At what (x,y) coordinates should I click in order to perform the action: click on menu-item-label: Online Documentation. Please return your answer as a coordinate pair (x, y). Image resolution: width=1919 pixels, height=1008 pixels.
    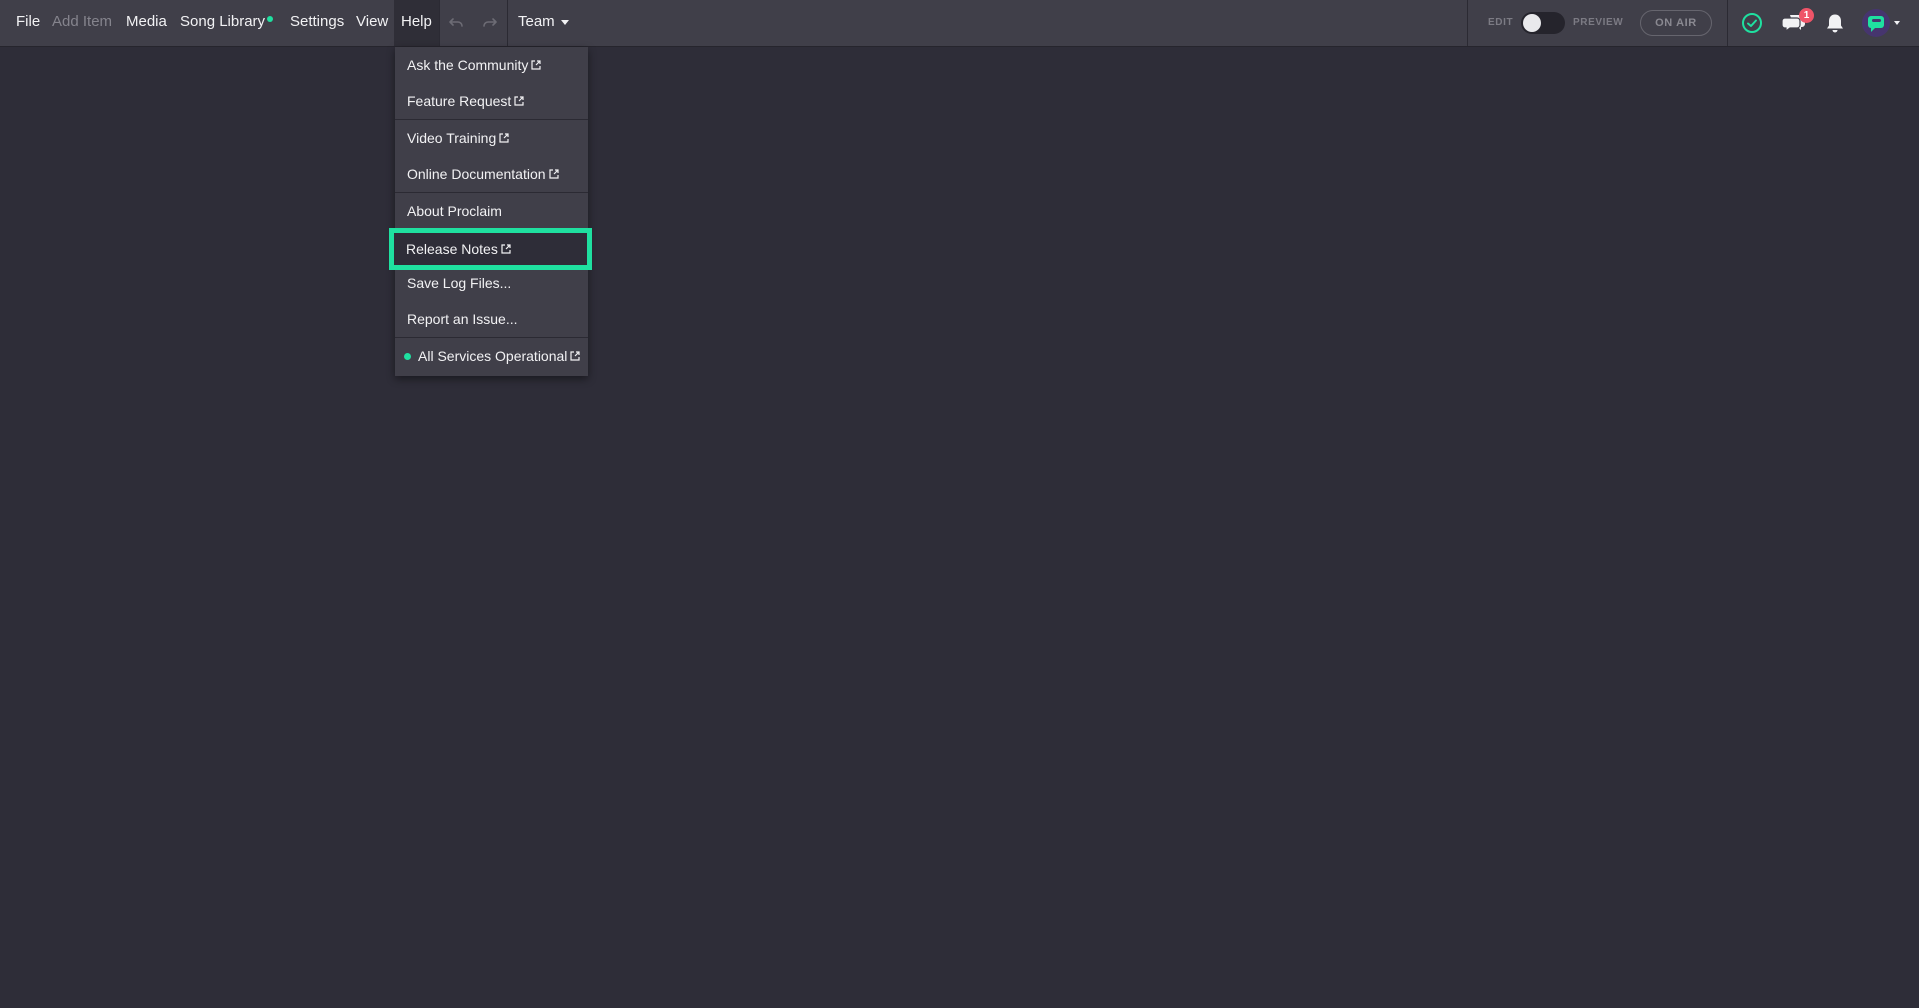
    Looking at the image, I should click on (476, 174).